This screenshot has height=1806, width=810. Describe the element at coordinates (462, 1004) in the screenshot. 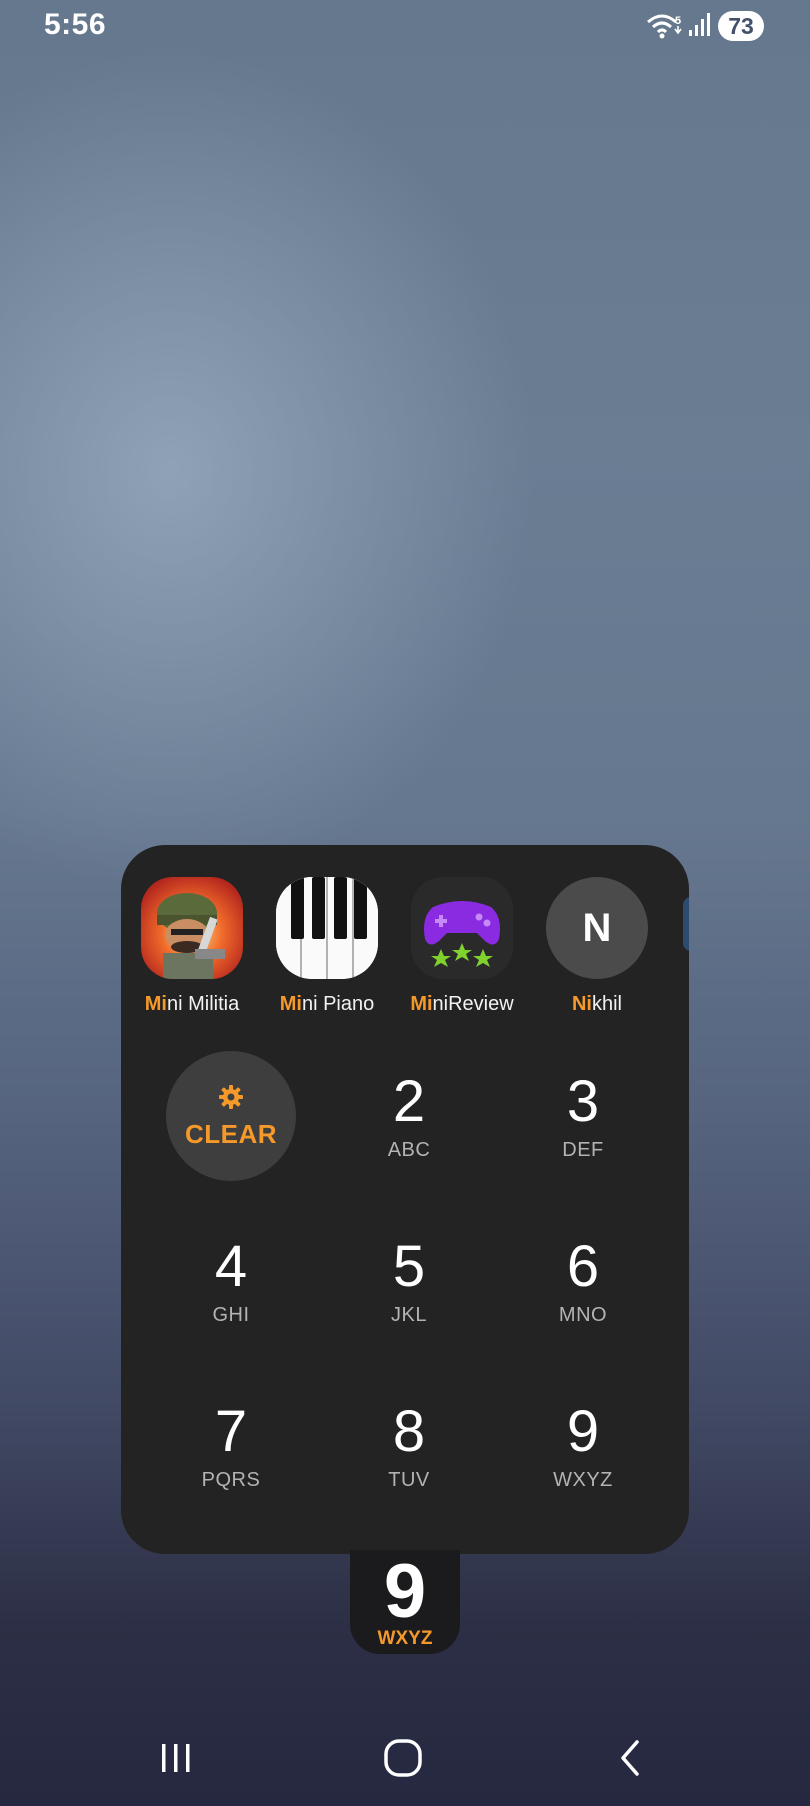

I see `result-label: MiniReview` at that location.